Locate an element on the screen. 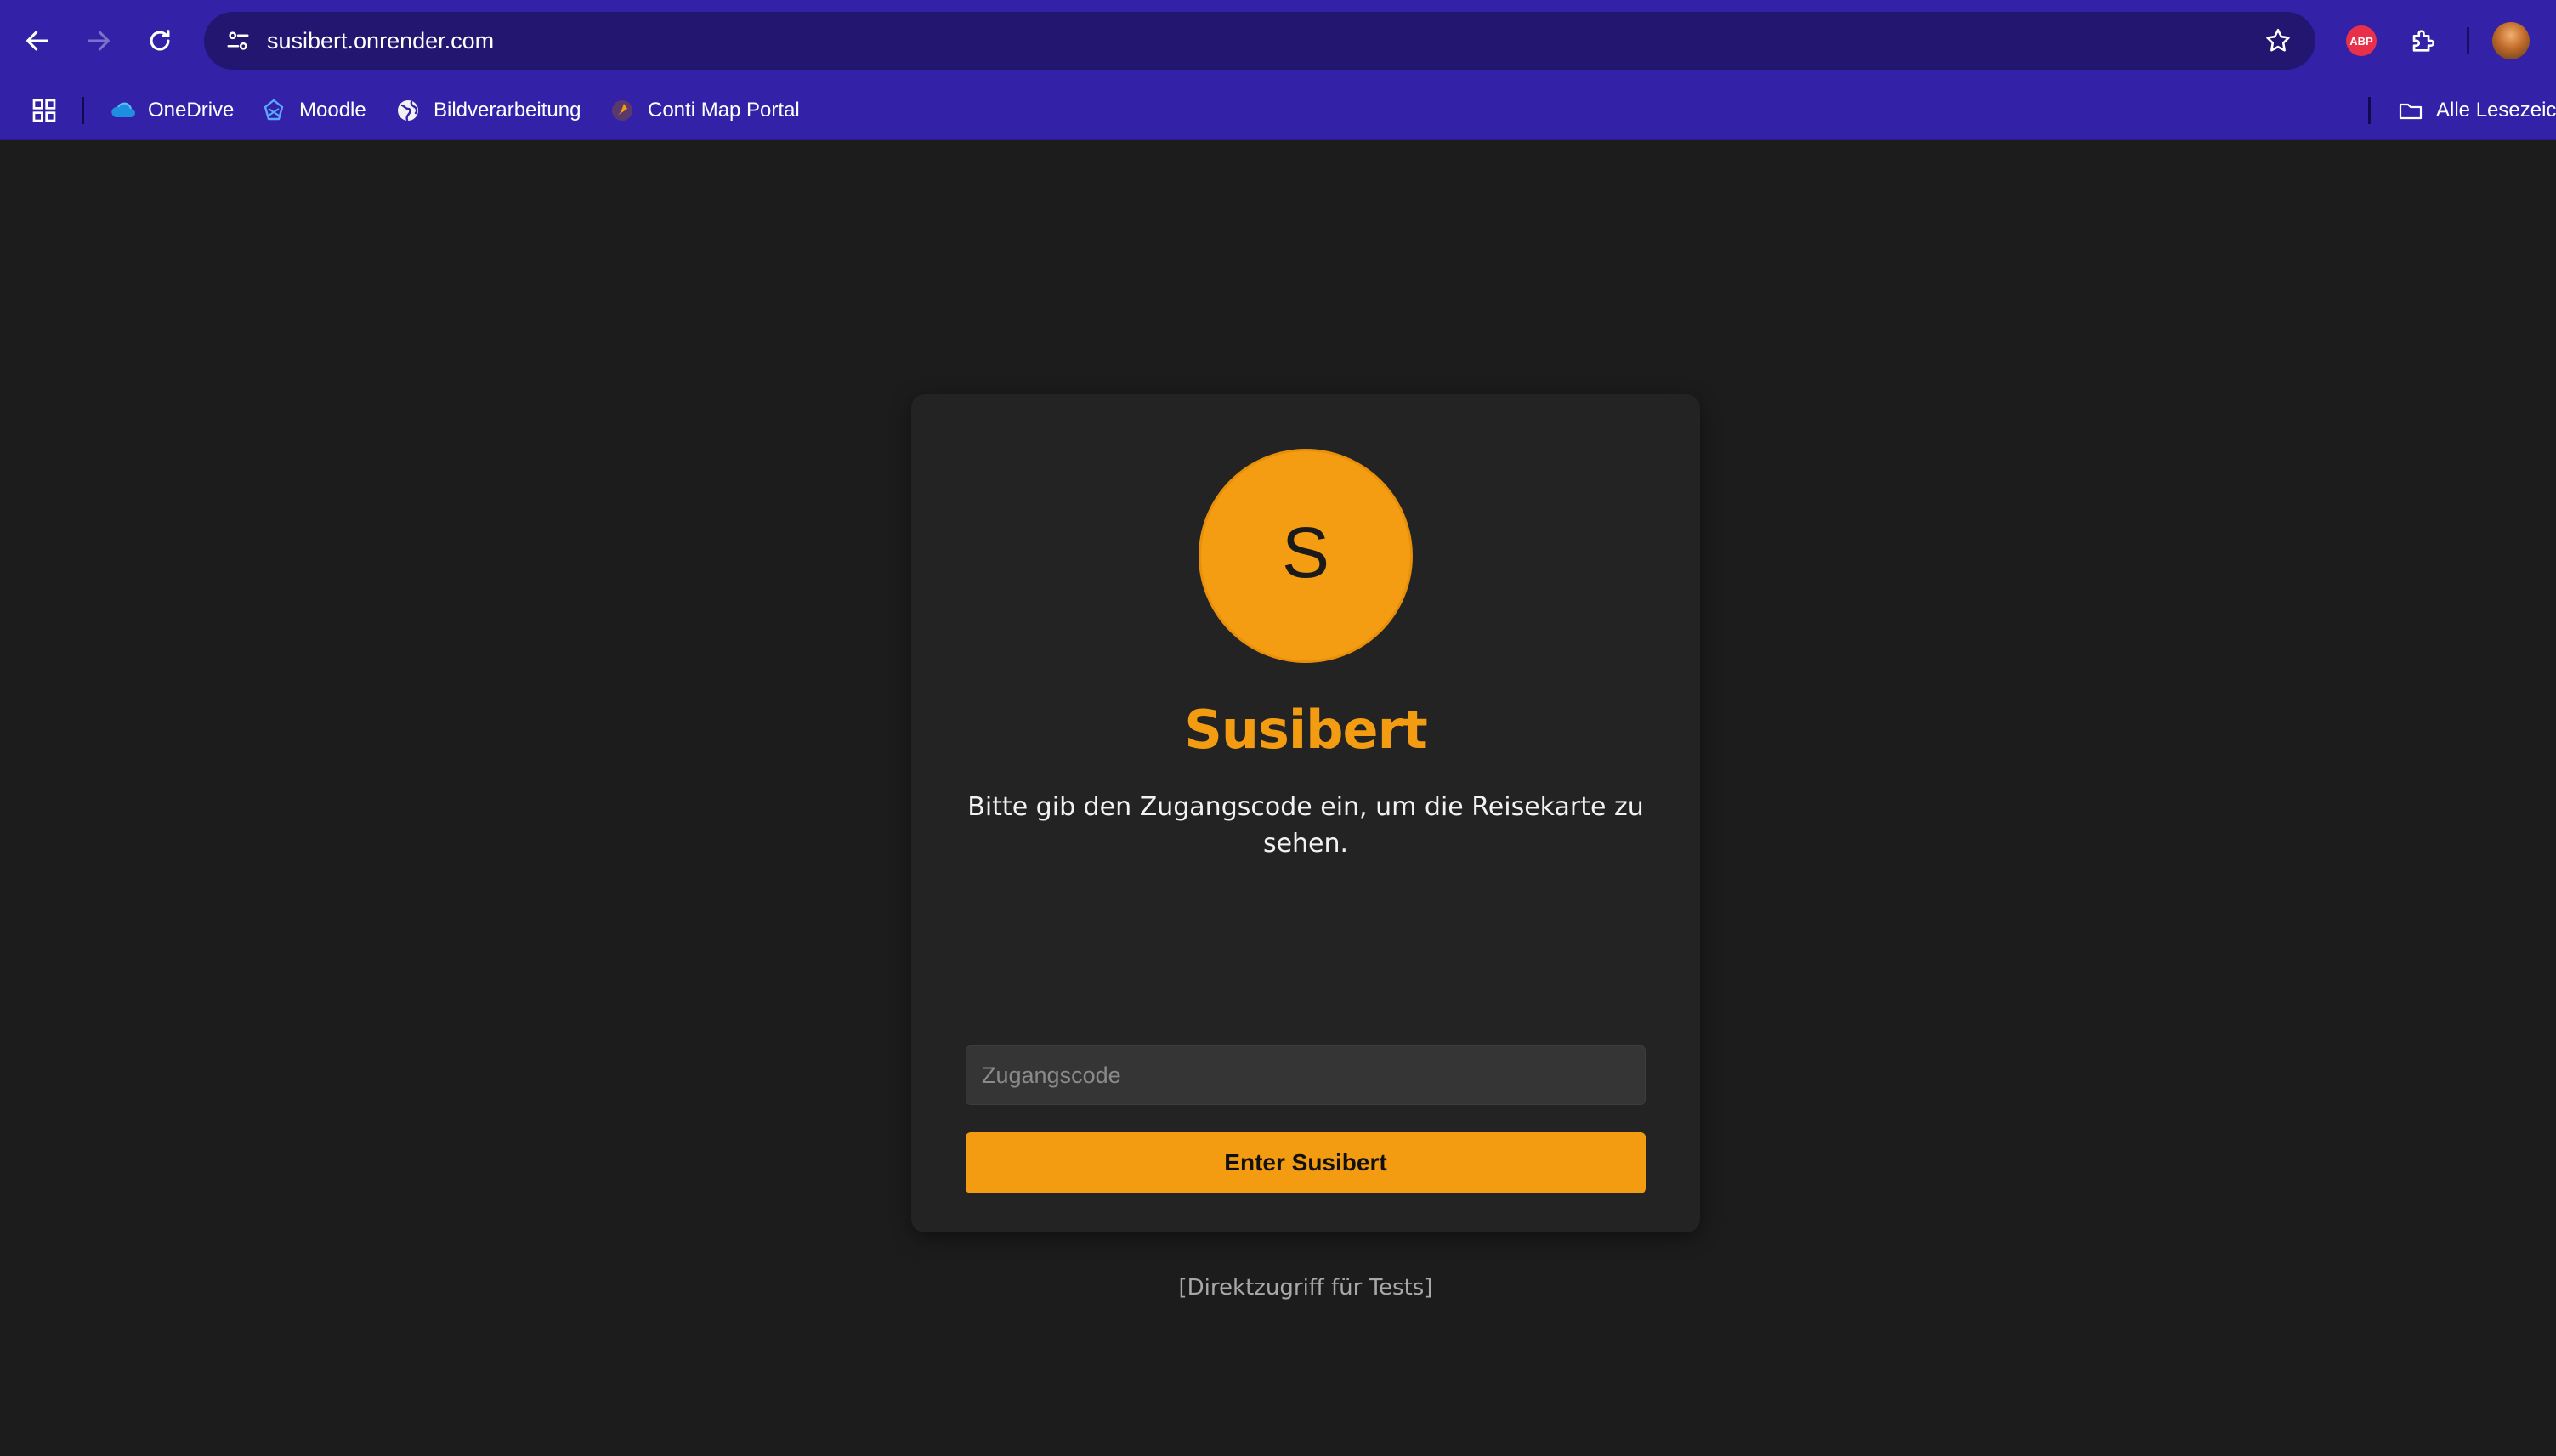 This screenshot has height=1456, width=2556. arrow-left-icon is located at coordinates (37, 41).